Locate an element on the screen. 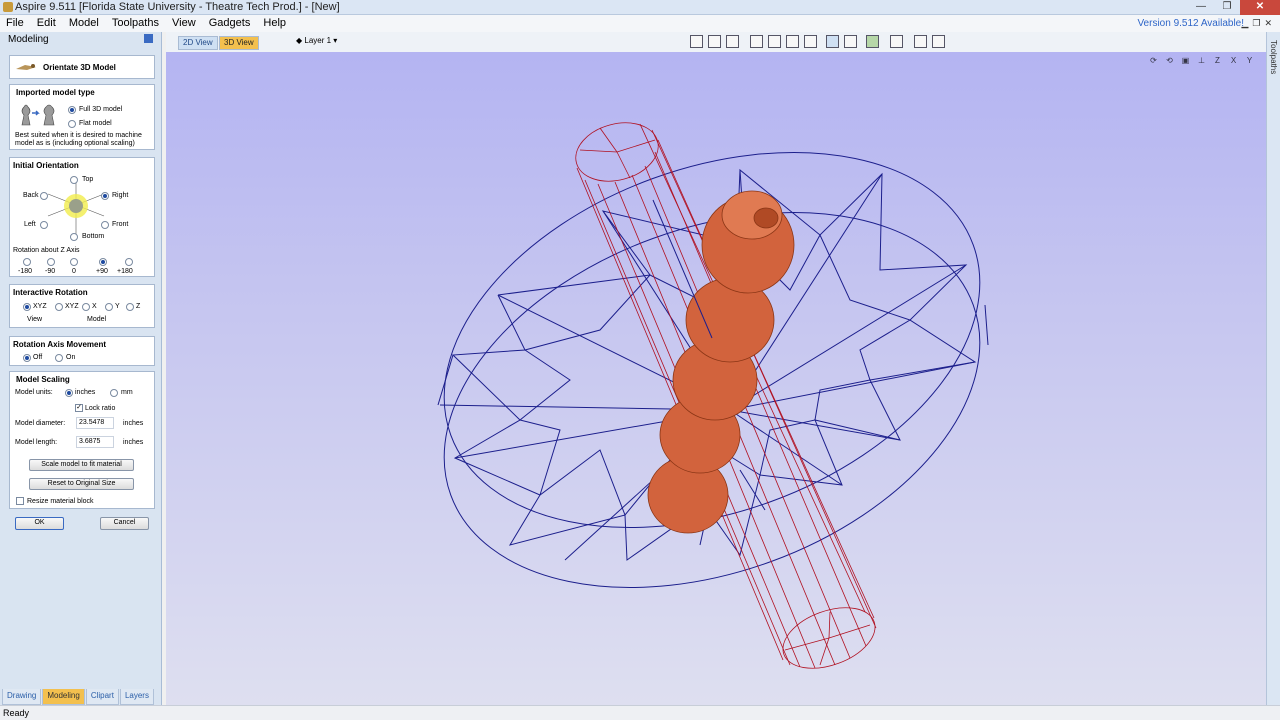  measure-icon is located at coordinates (850, 41).